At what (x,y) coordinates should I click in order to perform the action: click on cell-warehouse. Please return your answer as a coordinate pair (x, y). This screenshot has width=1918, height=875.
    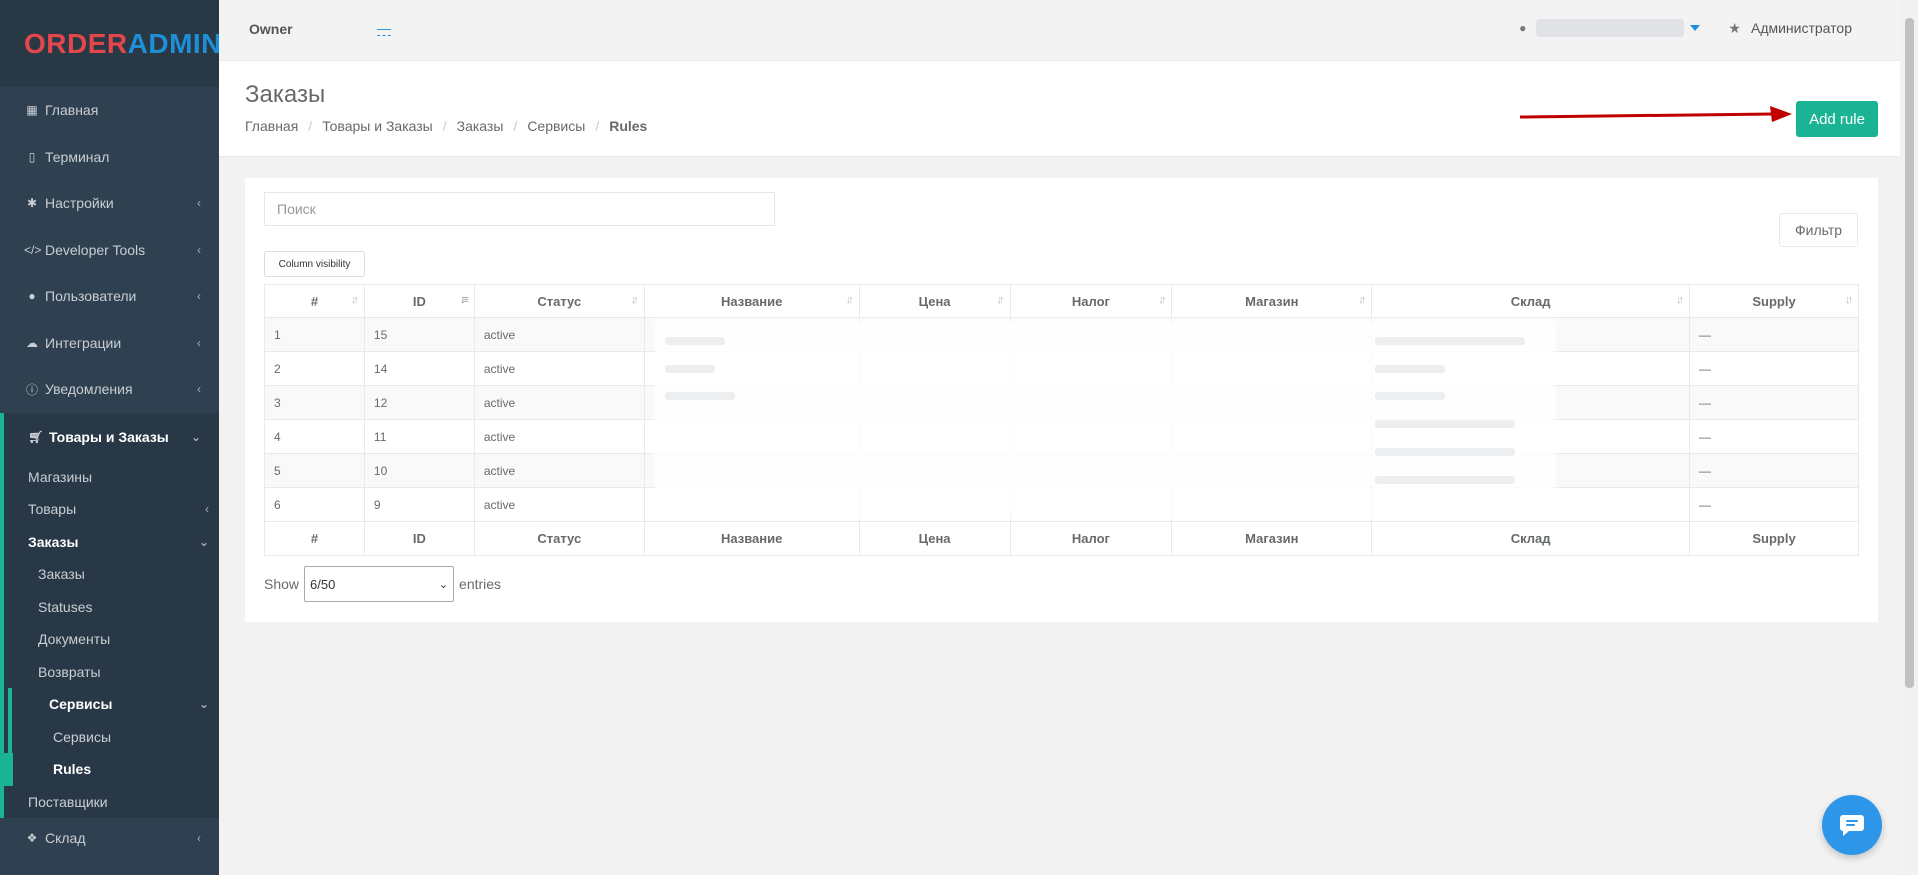
    Looking at the image, I should click on (1531, 402).